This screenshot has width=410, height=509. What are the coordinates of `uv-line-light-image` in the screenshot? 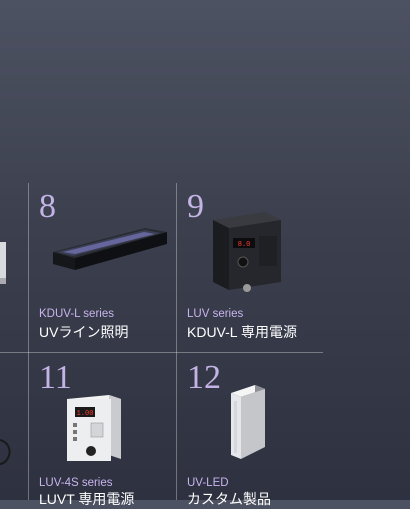 It's located at (111, 249).